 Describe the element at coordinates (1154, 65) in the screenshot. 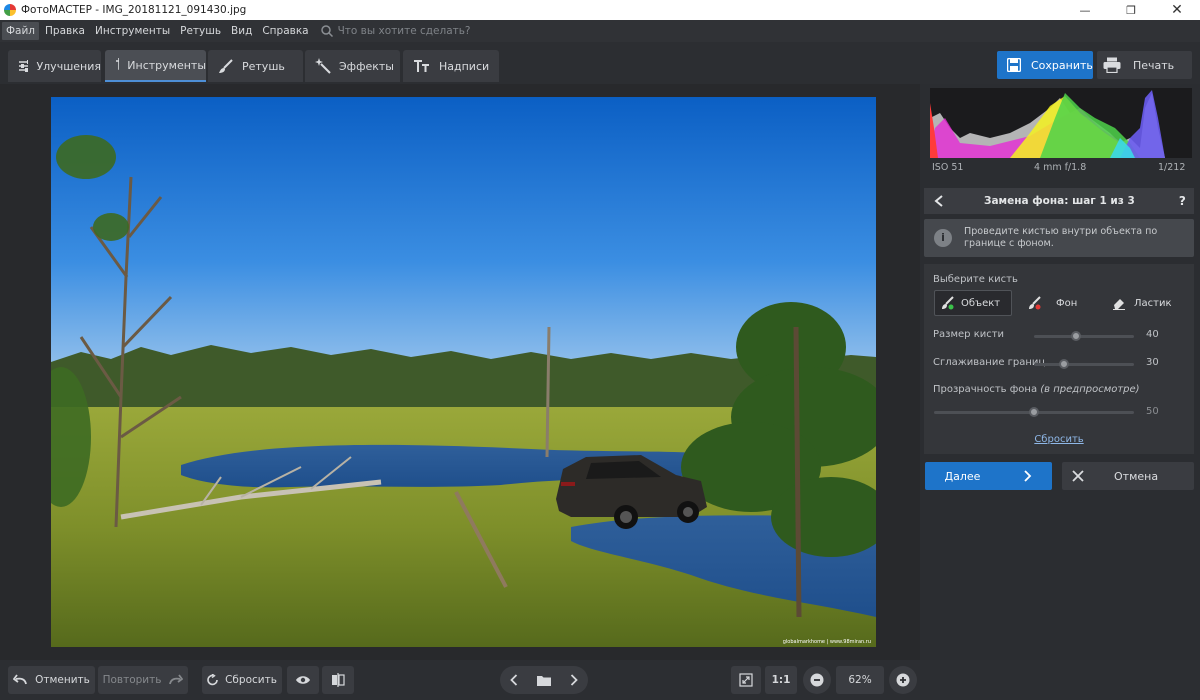

I see `print-label: Печать` at that location.